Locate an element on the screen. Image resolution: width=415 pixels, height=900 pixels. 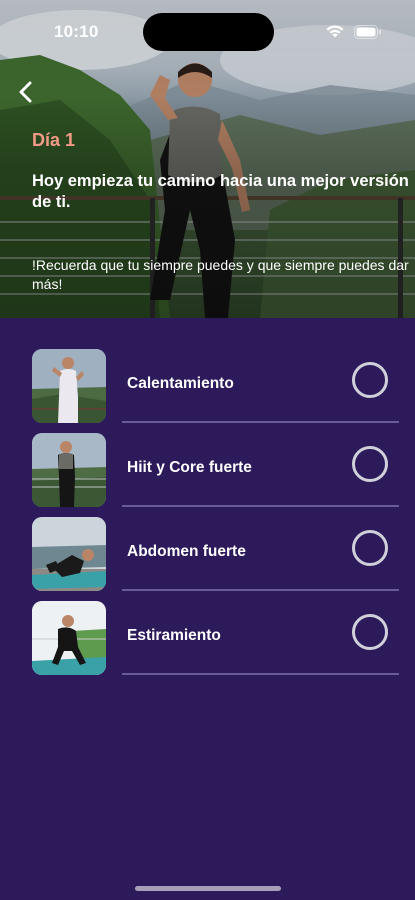
status-bar: 10:10 is located at coordinates (207, 31).